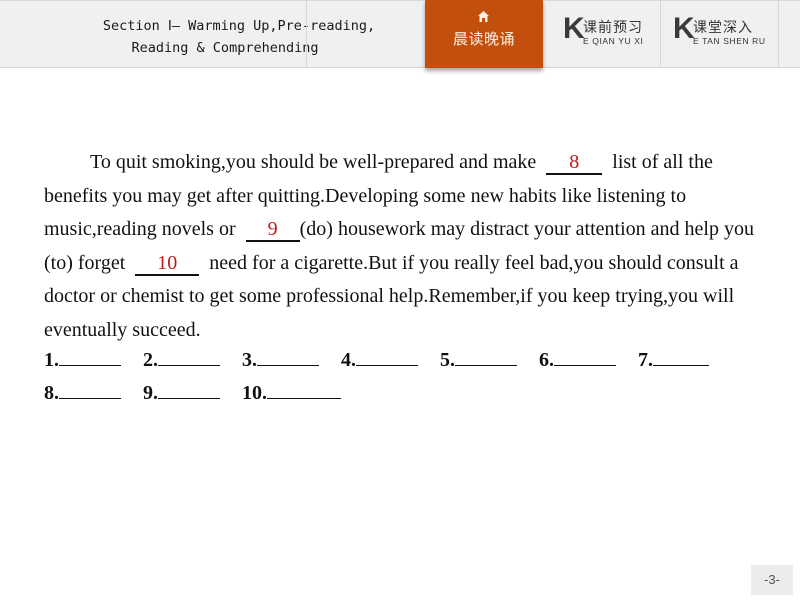 This screenshot has width=800, height=600. I want to click on home-icon, so click(483, 16).